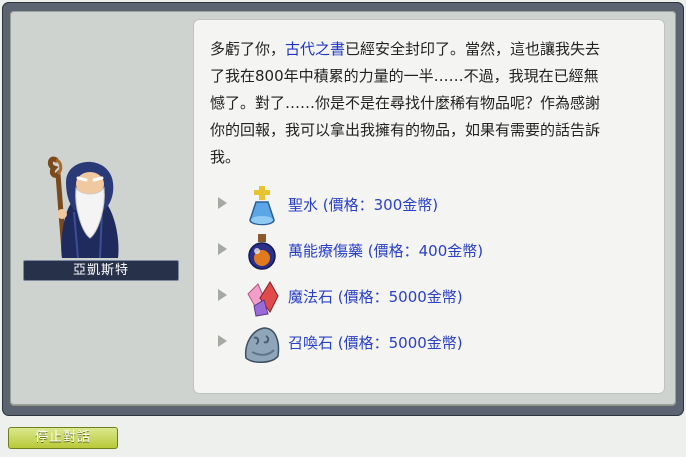 This screenshot has height=457, width=686. I want to click on dialog-line: 多虧了你，古代之書已經安全封印了。當然，這也讓我失去, so click(435, 49).